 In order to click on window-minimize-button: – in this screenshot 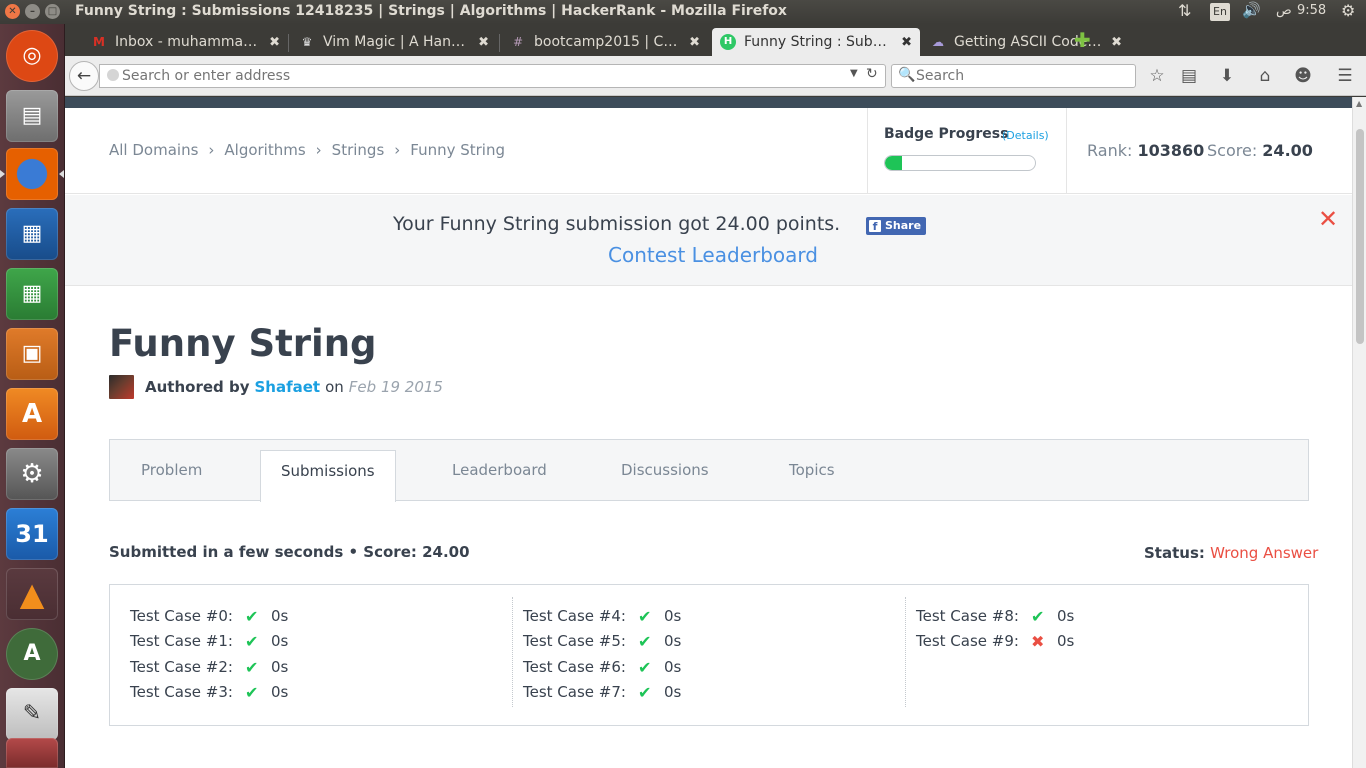, I will do `click(32, 11)`.